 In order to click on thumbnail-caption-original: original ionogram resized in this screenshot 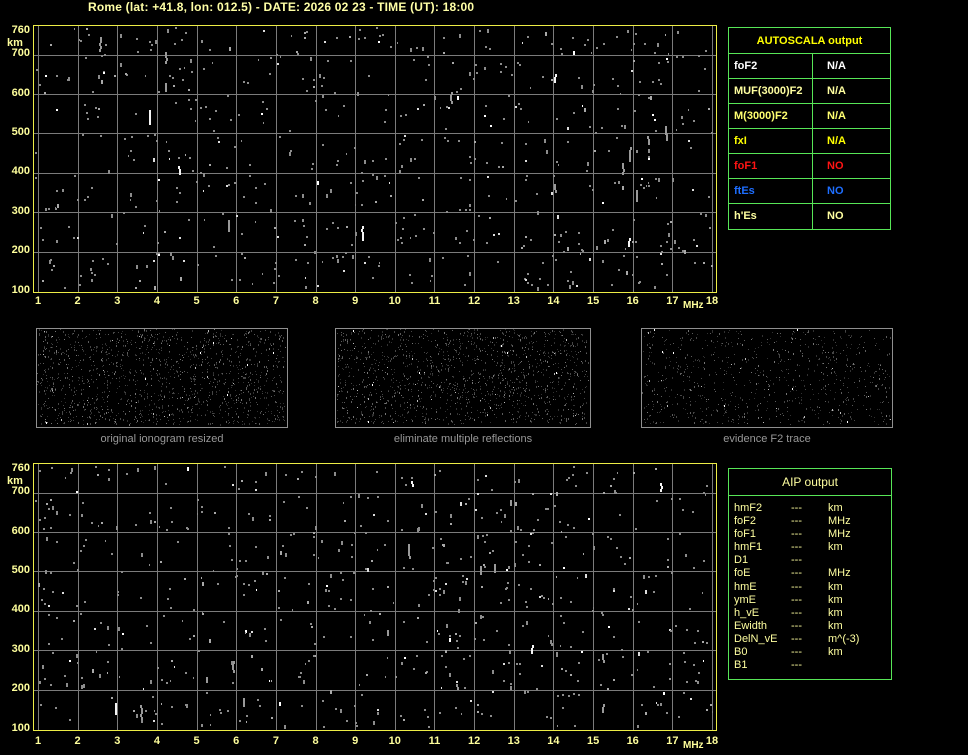, I will do `click(162, 439)`.